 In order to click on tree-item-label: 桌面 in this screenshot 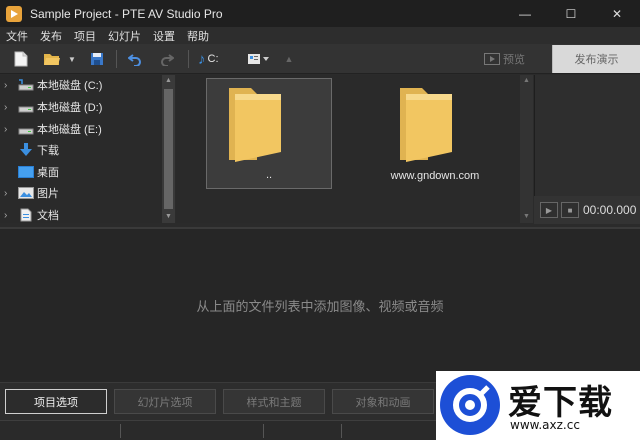, I will do `click(48, 173)`.